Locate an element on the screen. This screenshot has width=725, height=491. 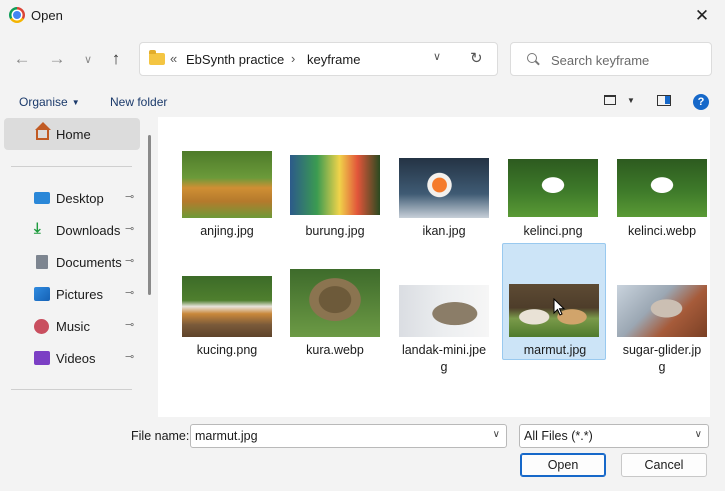
sidebar-item-label: Music is located at coordinates (73, 326).